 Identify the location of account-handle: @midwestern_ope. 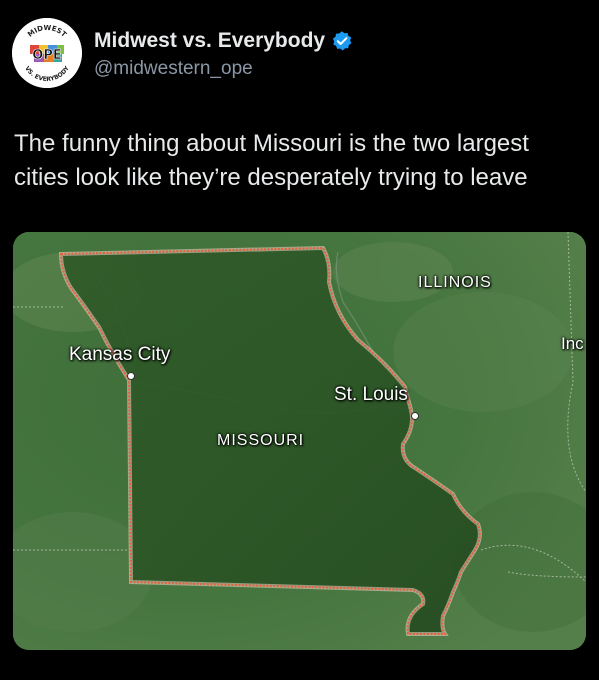
(223, 69).